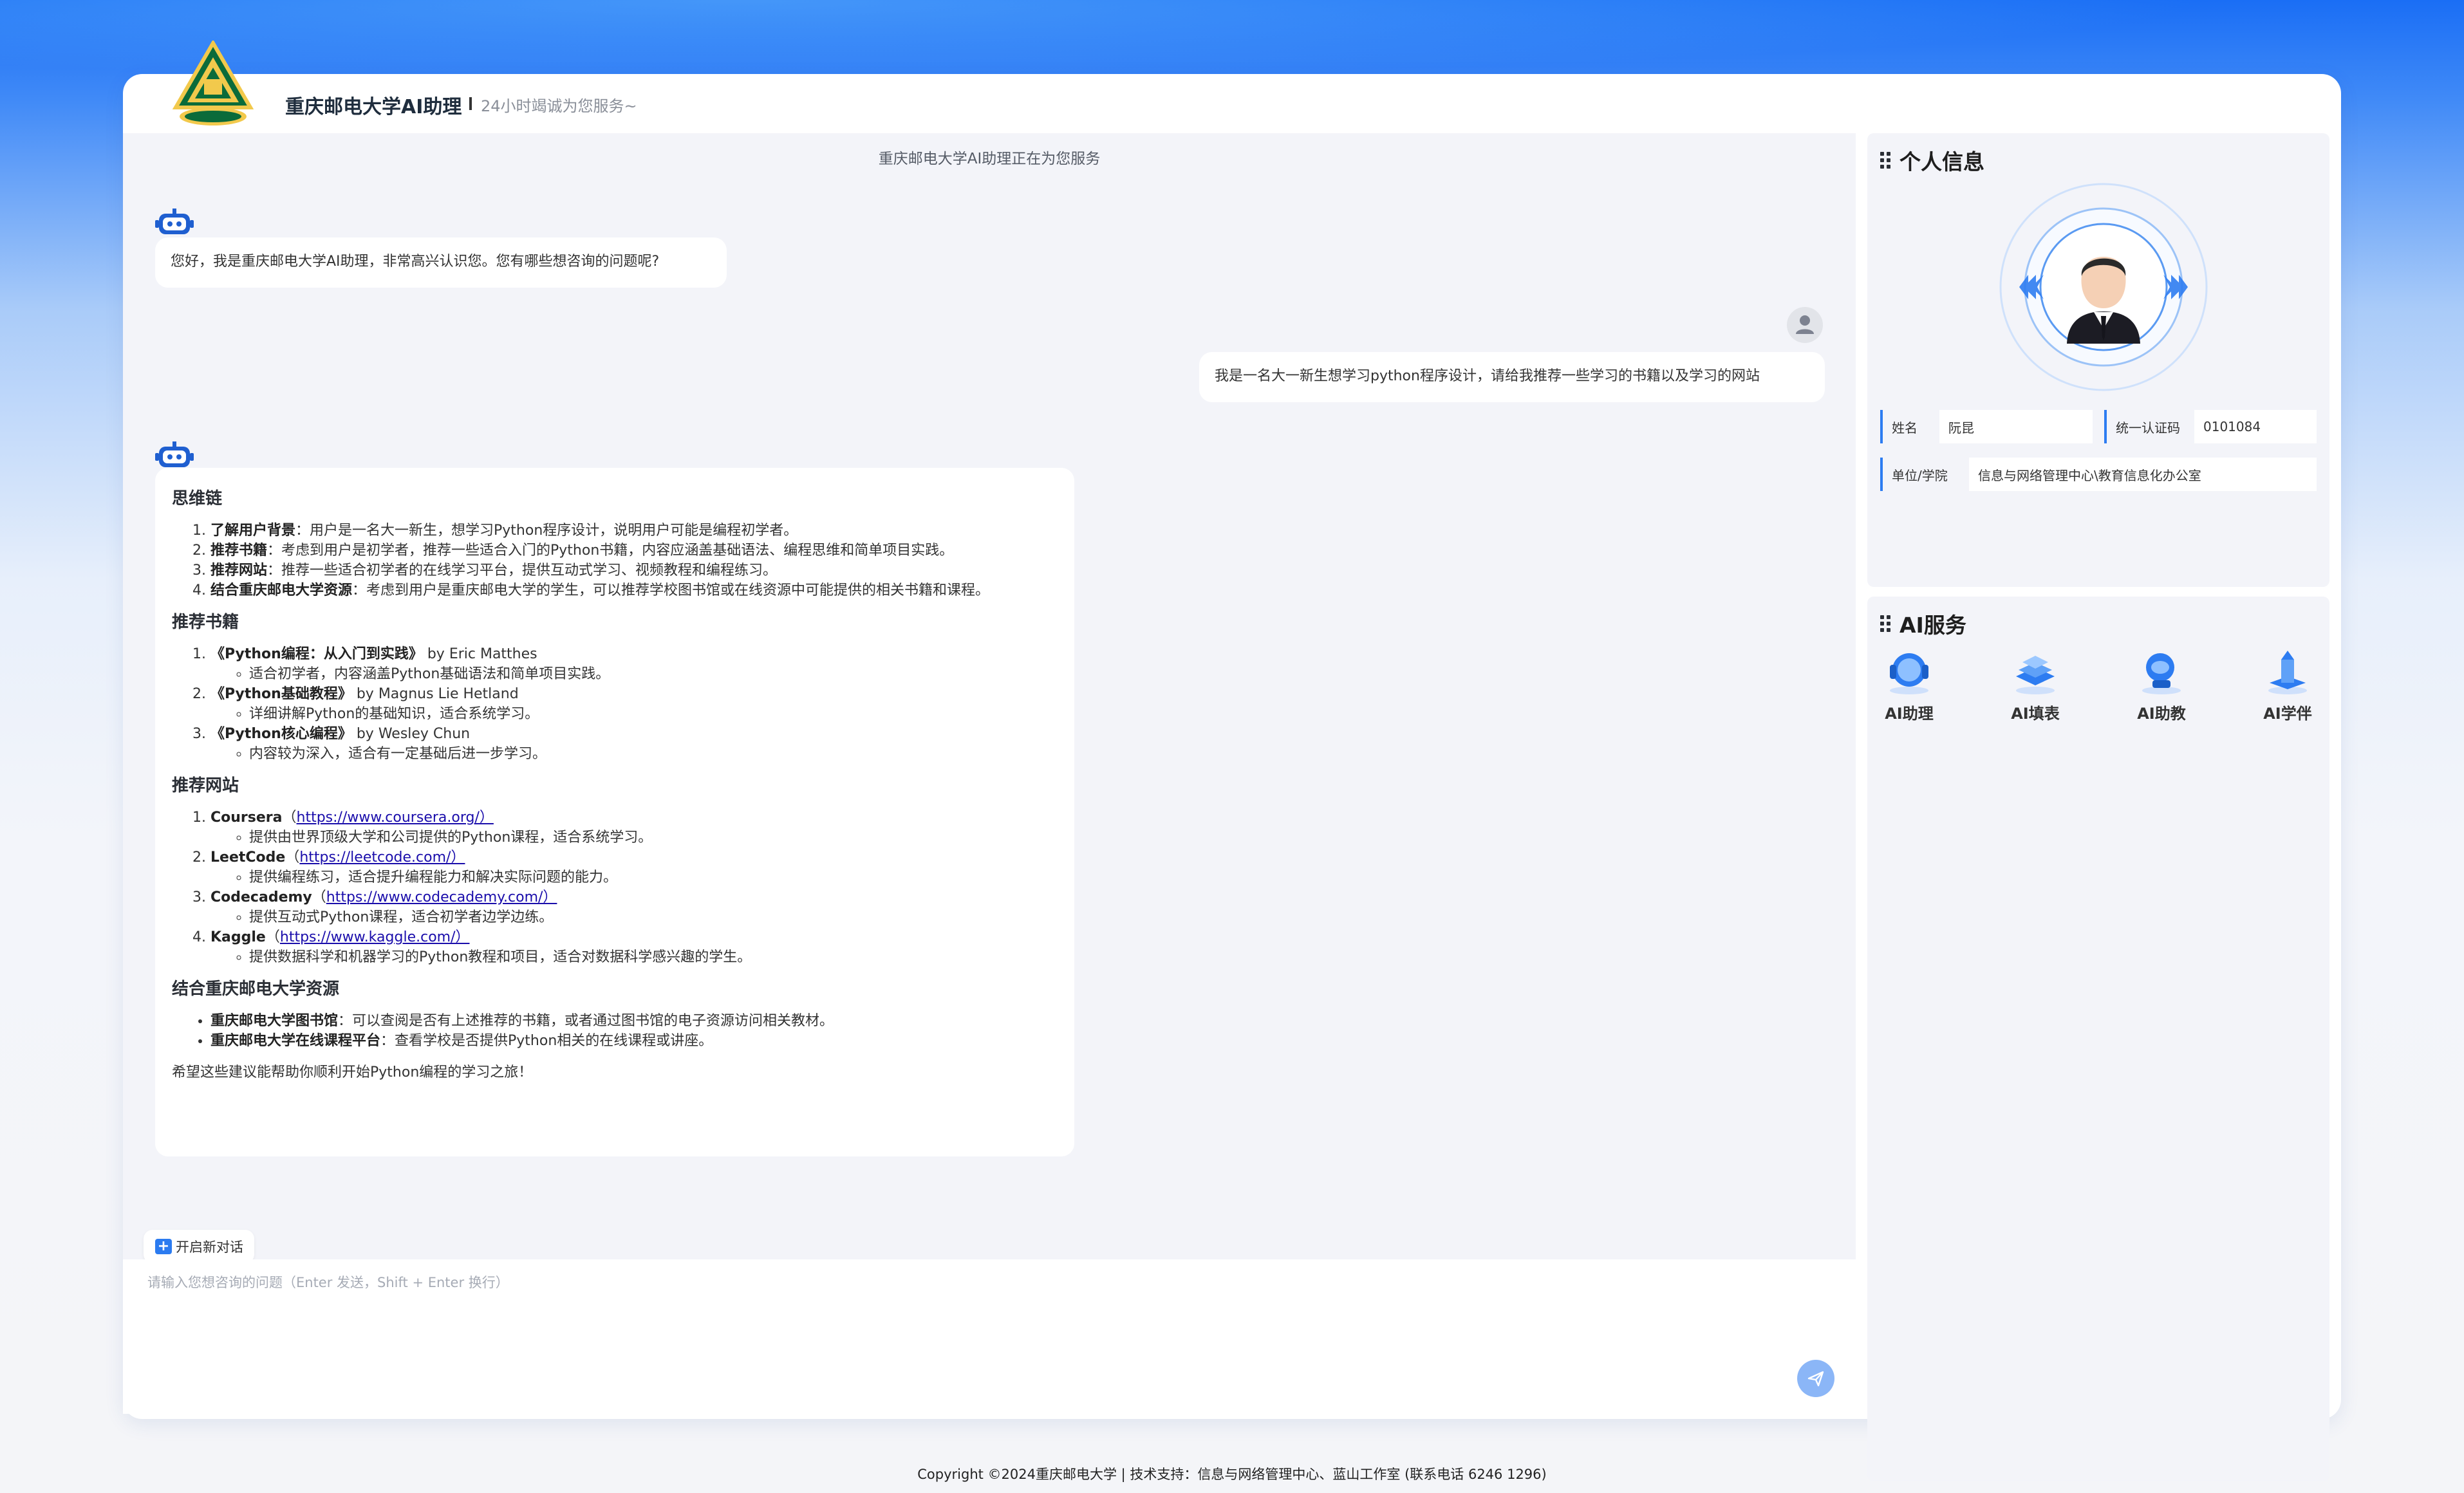 The height and width of the screenshot is (1493, 2464). I want to click on ai-services-list: AI助理 AI填表 AI助教 AI学伴, so click(2098, 690).